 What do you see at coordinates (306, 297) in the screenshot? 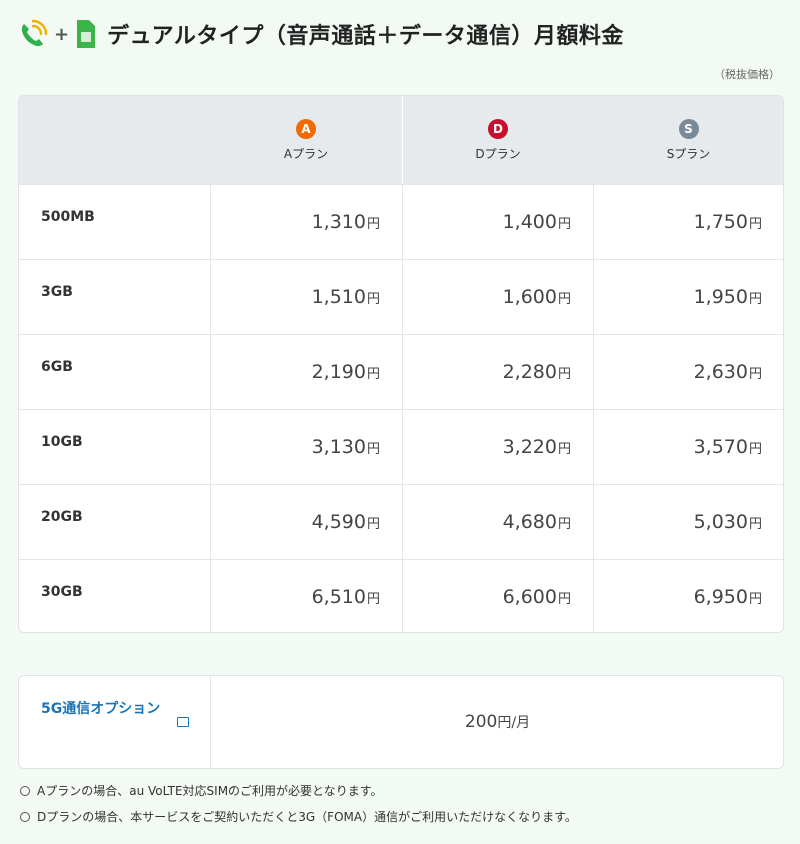
I see `price-cell: 1,510 円` at bounding box center [306, 297].